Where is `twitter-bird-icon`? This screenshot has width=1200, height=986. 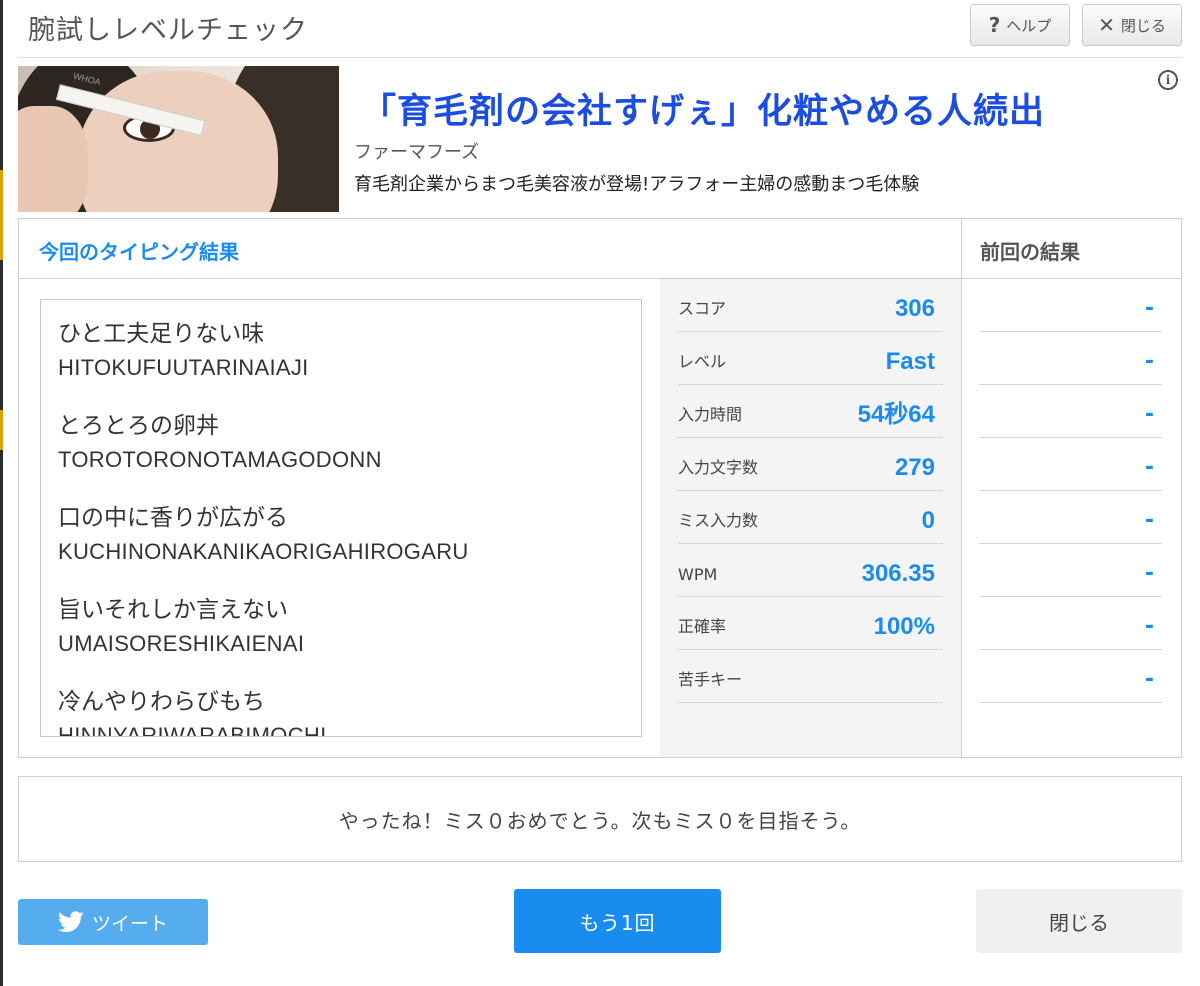 twitter-bird-icon is located at coordinates (70, 922).